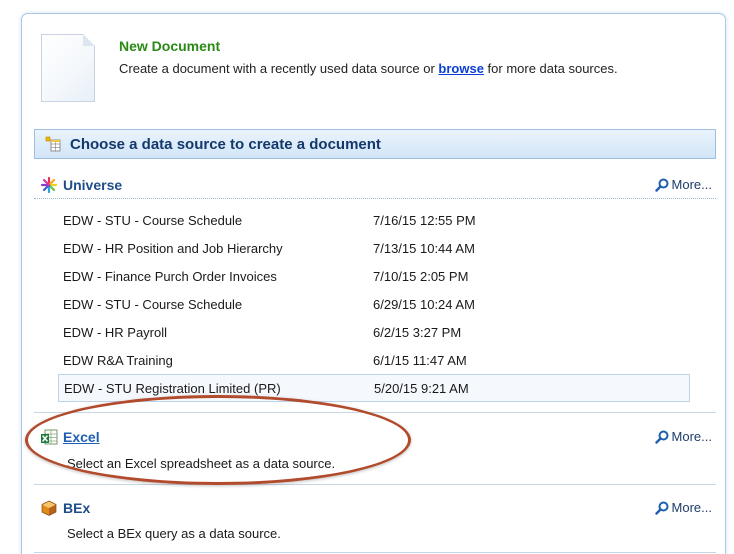  I want to click on list-item: EDW - HR Payroll 6/2/15 3:27 PM, so click(374, 332).